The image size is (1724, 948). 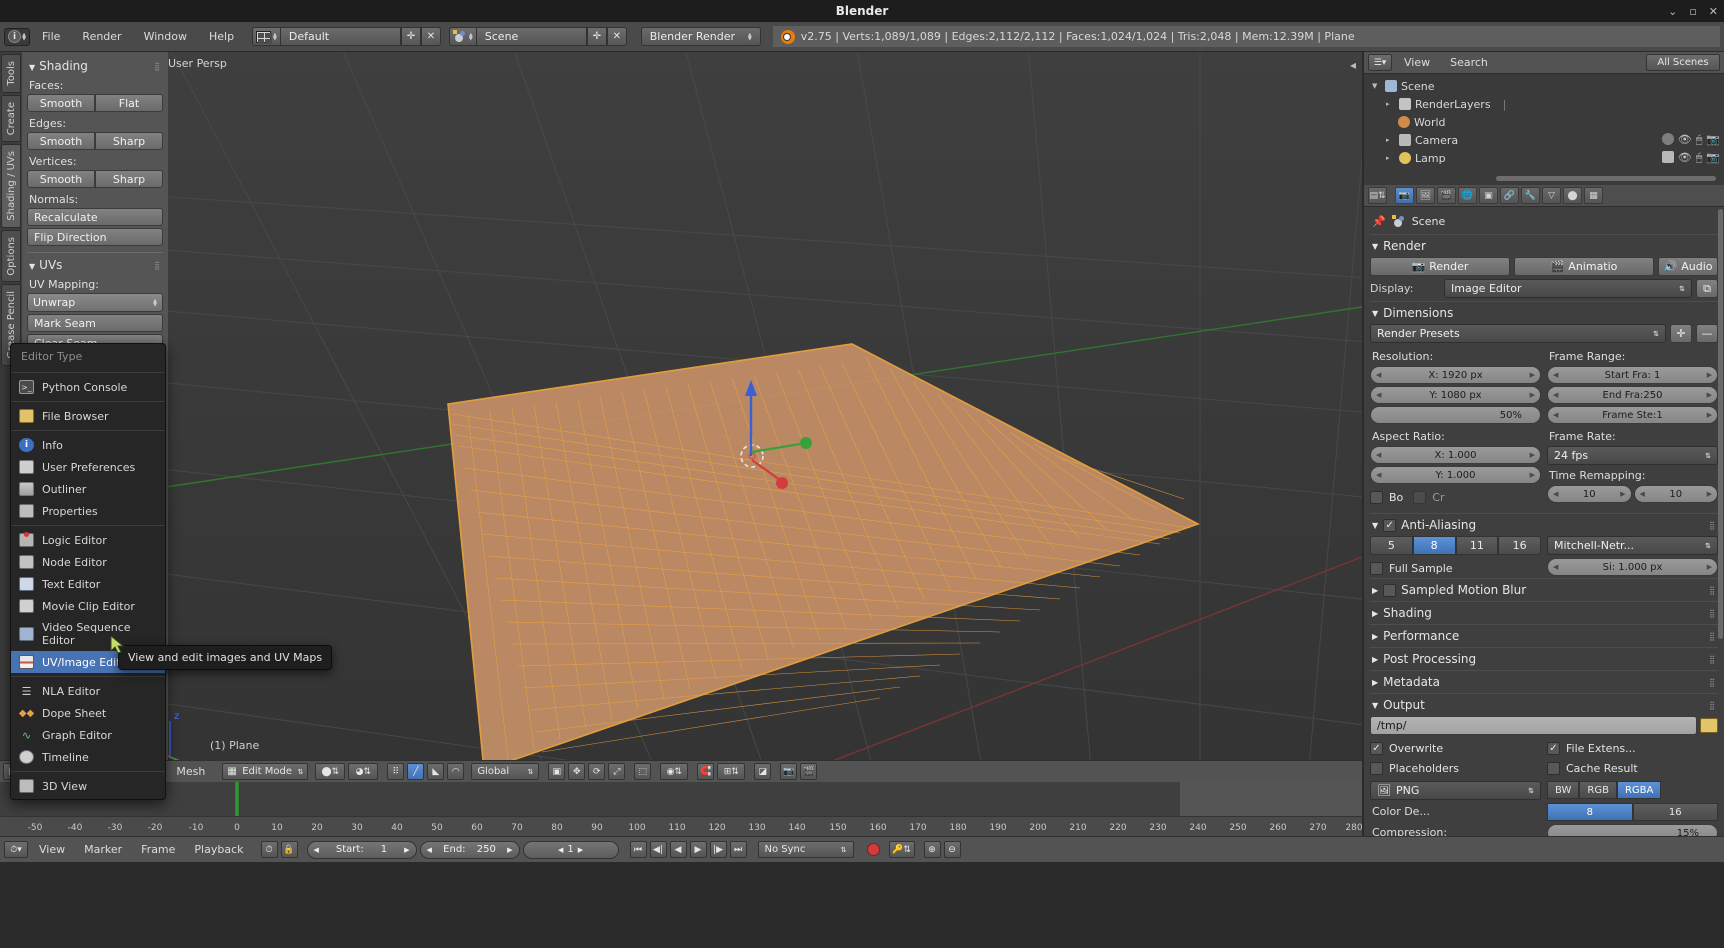 What do you see at coordinates (410, 36) in the screenshot?
I see `add-screen-button: ✛` at bounding box center [410, 36].